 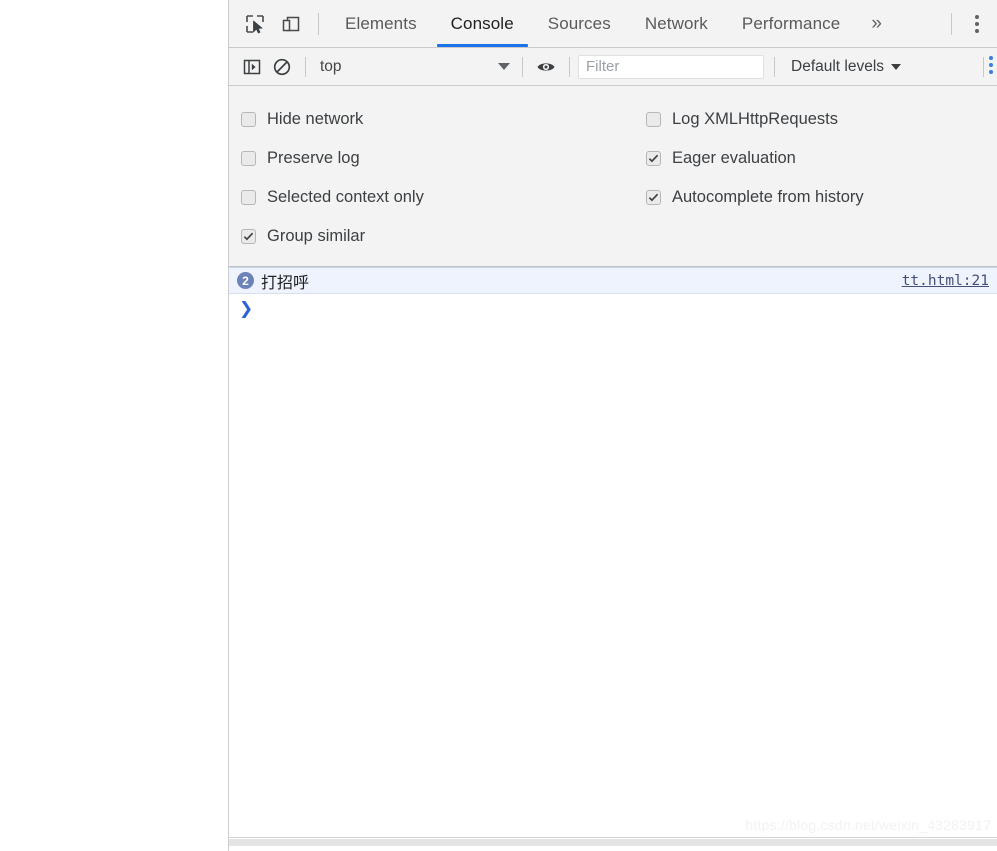 I want to click on more-tabs-chevron-icon: », so click(x=876, y=24).